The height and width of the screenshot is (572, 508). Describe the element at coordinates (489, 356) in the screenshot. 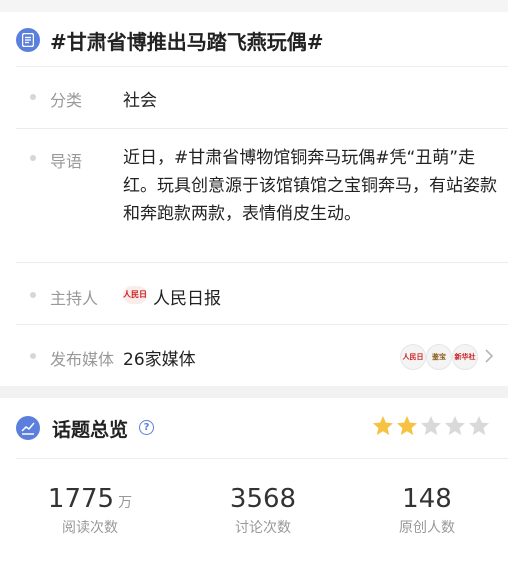

I see `chevron-right-icon` at that location.